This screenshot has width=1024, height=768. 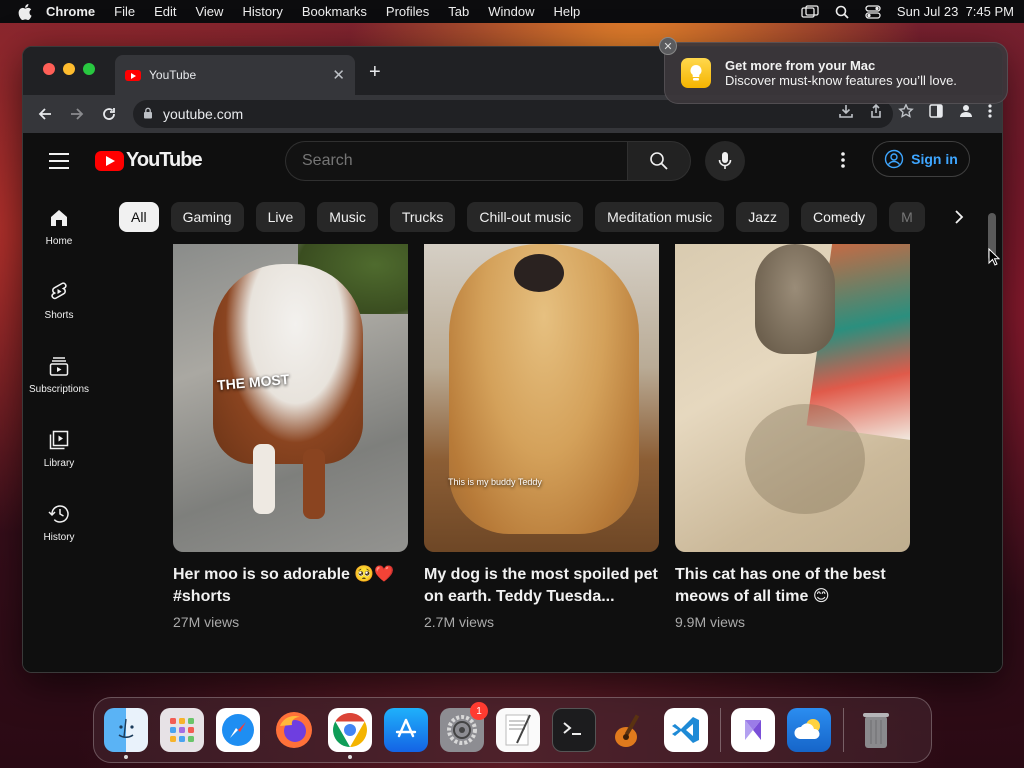 What do you see at coordinates (725, 161) in the screenshot?
I see `voice-search-button` at bounding box center [725, 161].